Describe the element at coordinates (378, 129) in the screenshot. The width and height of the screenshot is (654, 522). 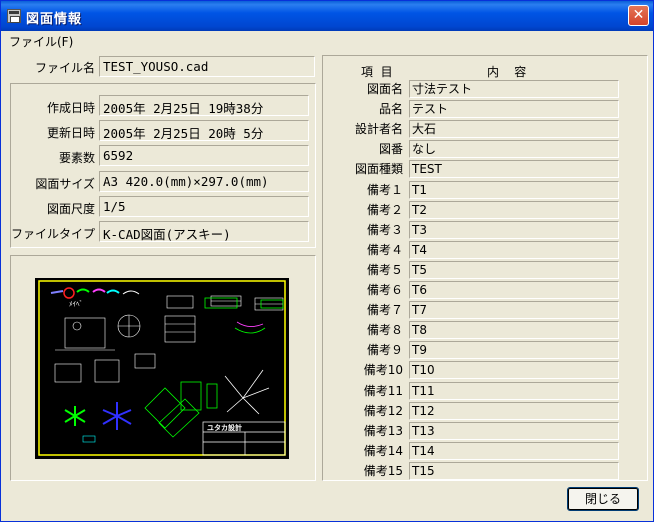
I see `prop-label: 設計者名` at that location.